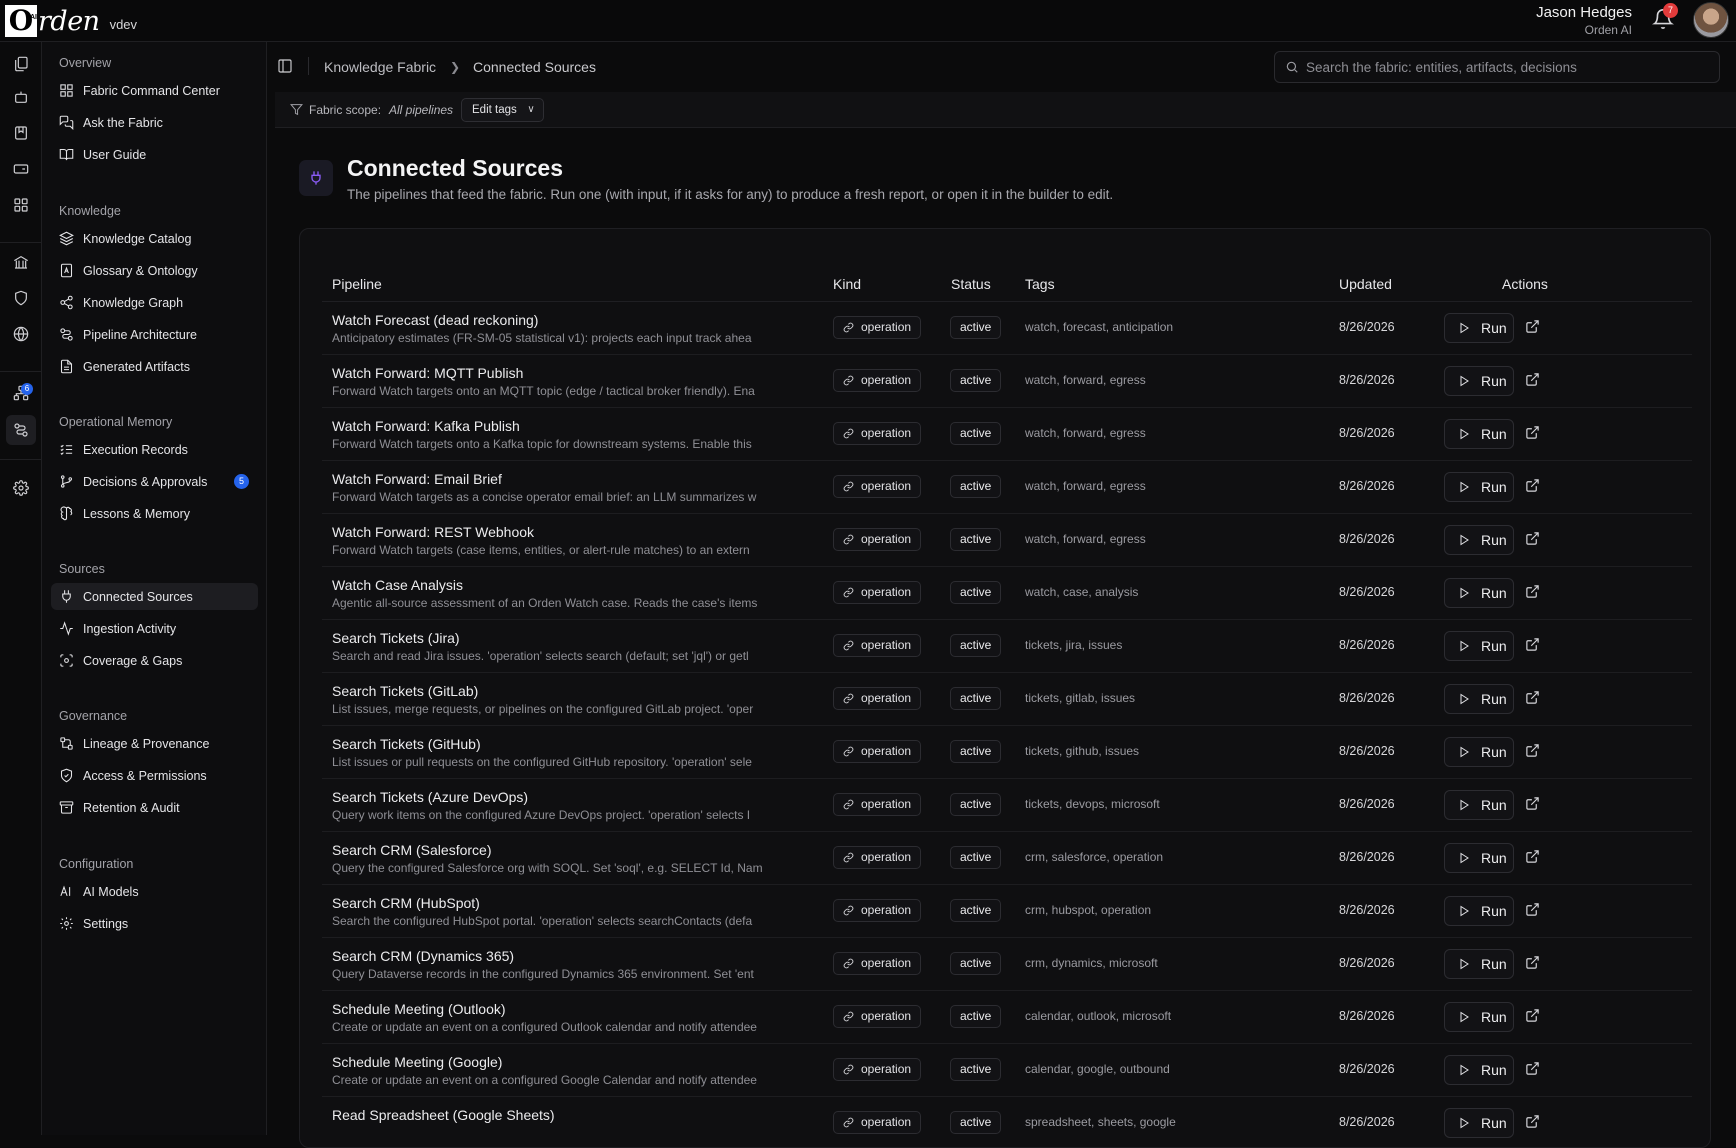  Describe the element at coordinates (21, 488) in the screenshot. I see `gear-icon` at that location.